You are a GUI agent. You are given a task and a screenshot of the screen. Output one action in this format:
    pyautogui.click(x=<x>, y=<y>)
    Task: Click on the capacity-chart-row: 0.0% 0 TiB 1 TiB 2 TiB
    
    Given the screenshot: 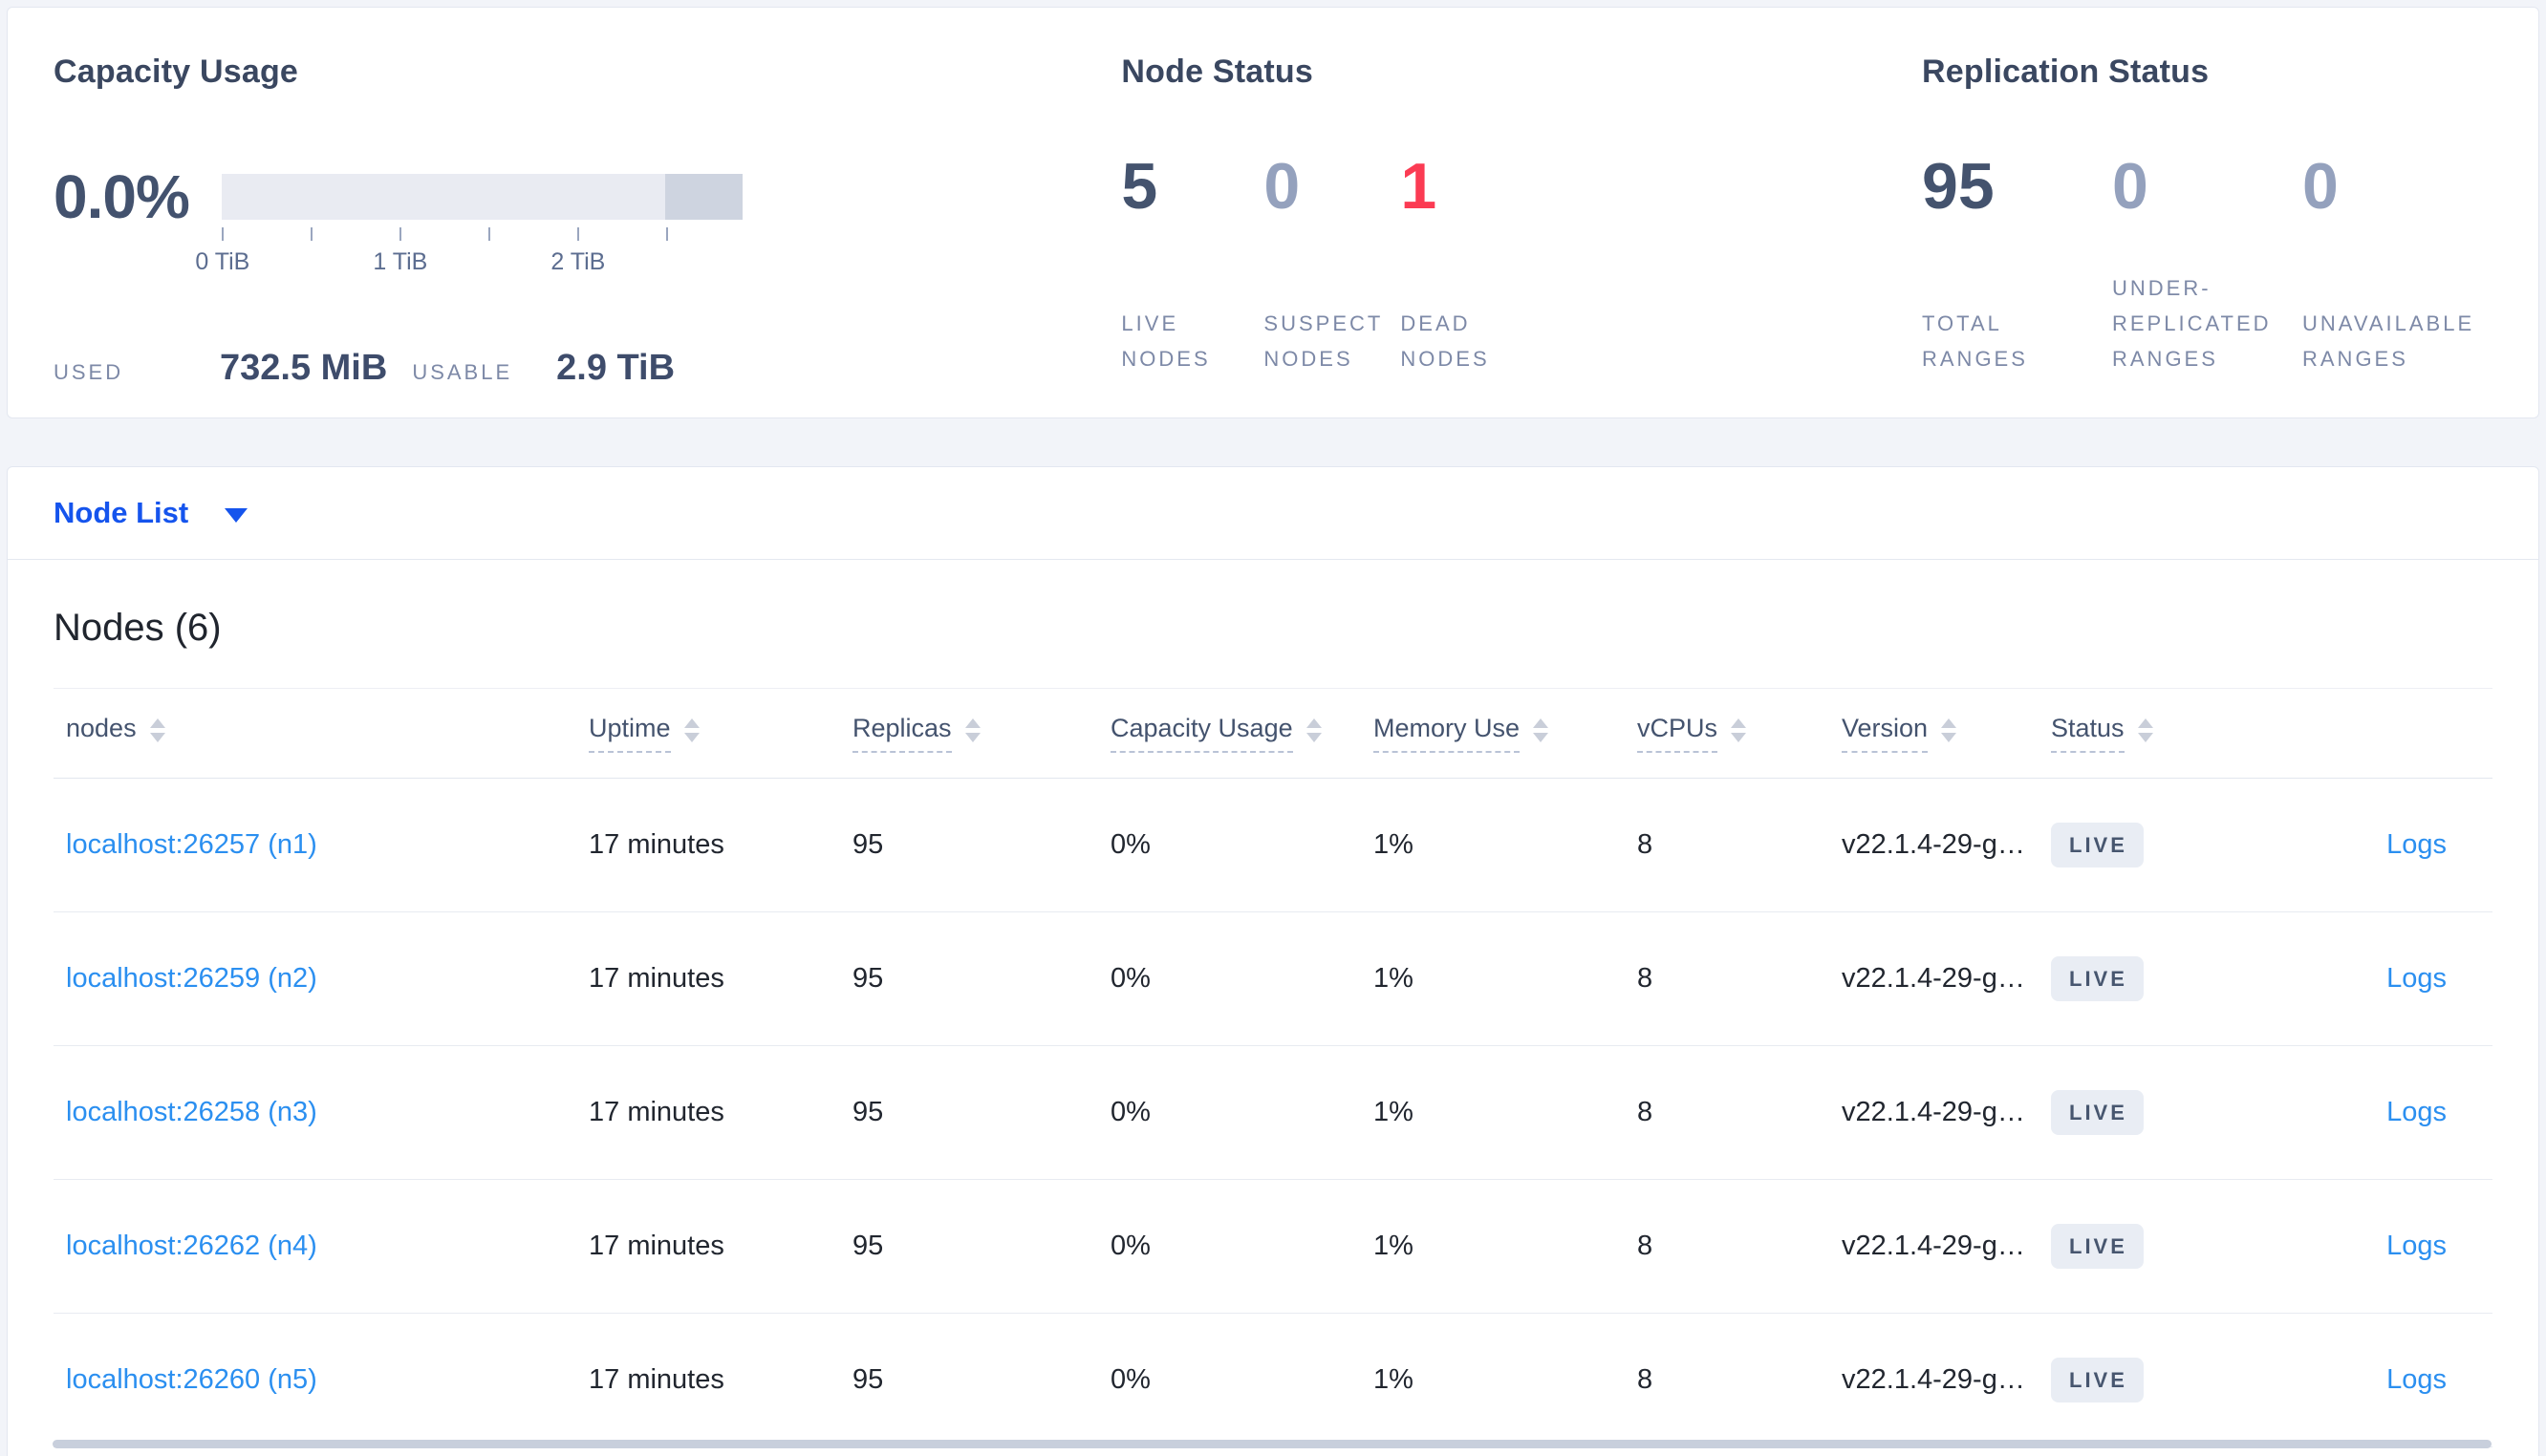 What is the action you would take?
    pyautogui.click(x=587, y=226)
    